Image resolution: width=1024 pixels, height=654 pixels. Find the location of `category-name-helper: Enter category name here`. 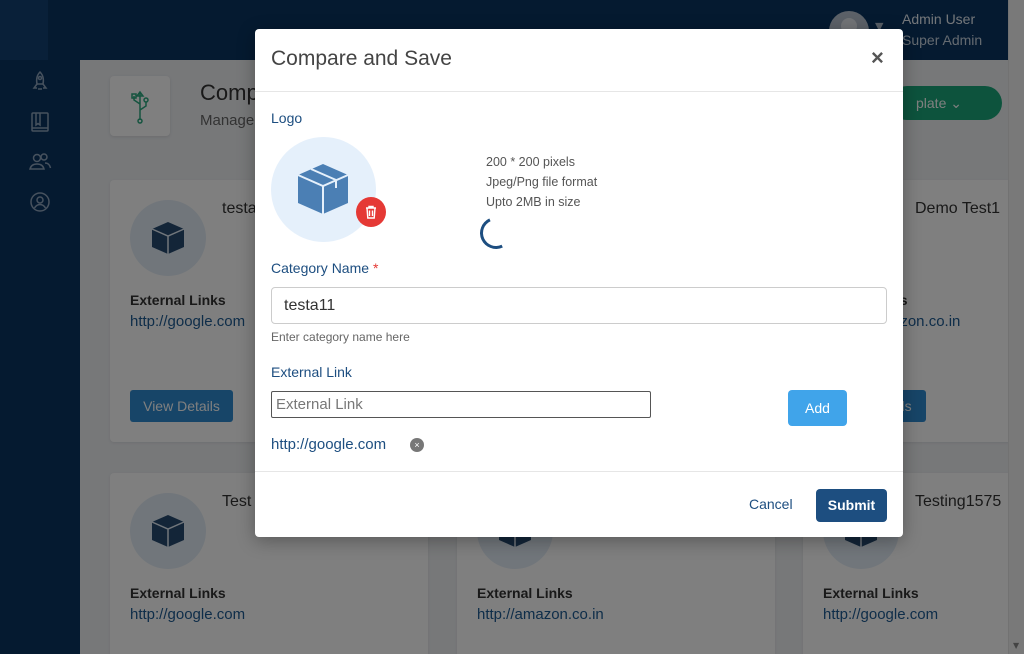

category-name-helper: Enter category name here is located at coordinates (340, 337).